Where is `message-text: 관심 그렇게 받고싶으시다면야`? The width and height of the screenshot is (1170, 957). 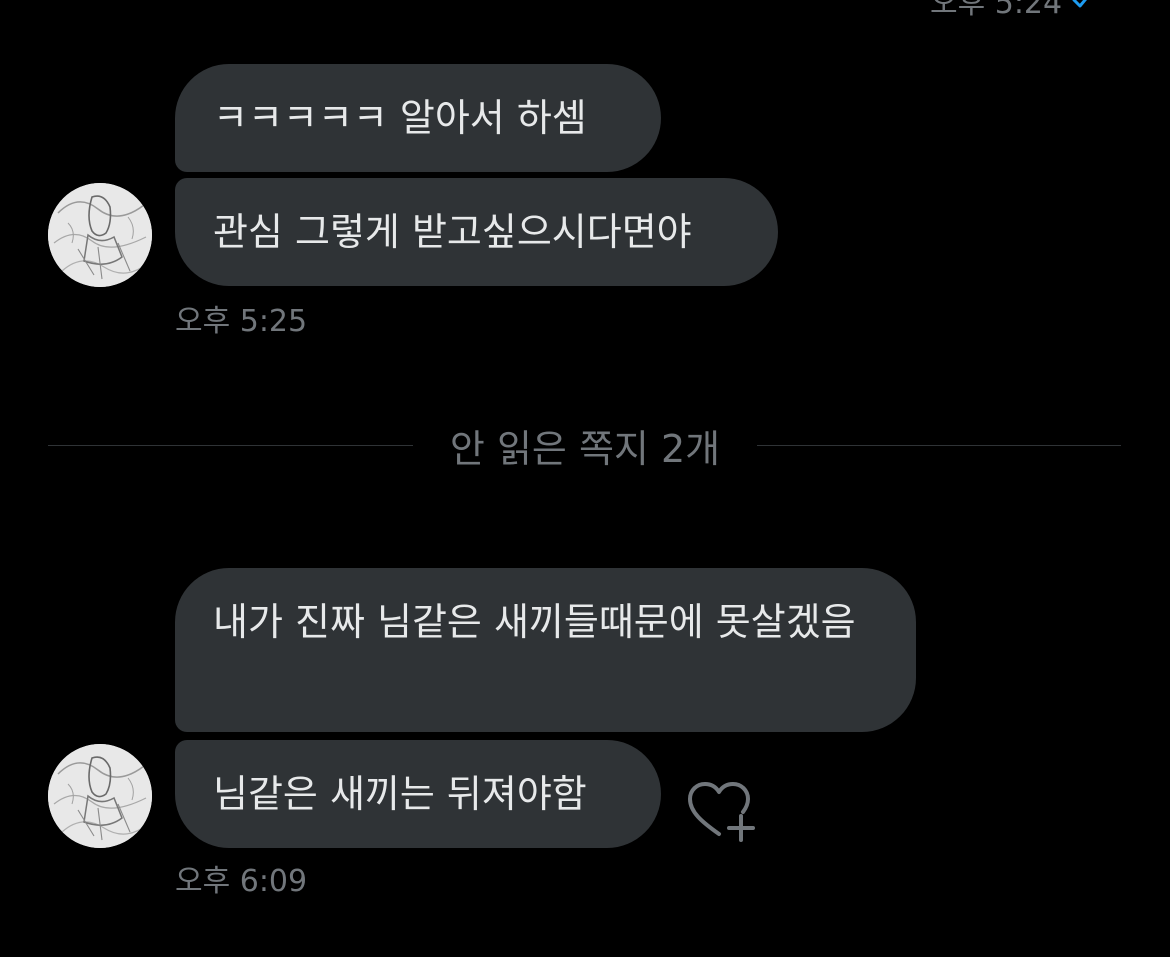
message-text: 관심 그렇게 받고싶으시다면야 is located at coordinates (452, 232).